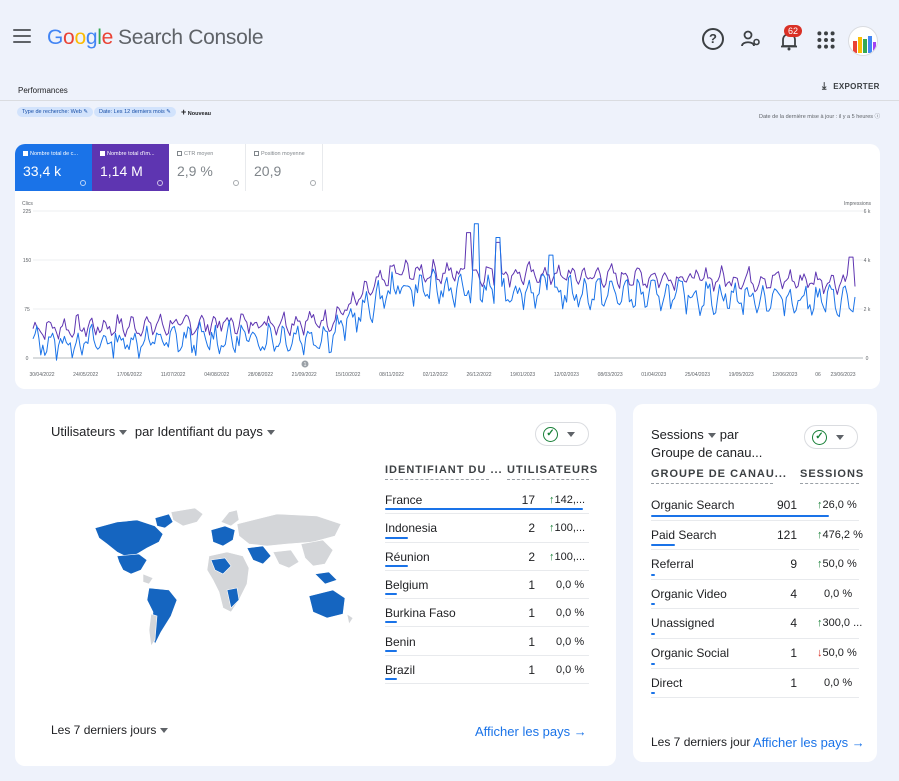  Describe the element at coordinates (216, 375) in the screenshot. I see `x-tick-label: 04/08/2022` at that location.